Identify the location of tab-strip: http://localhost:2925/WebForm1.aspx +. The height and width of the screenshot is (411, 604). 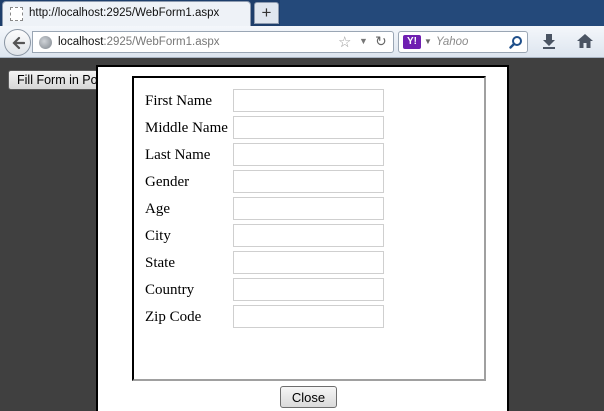
(302, 13).